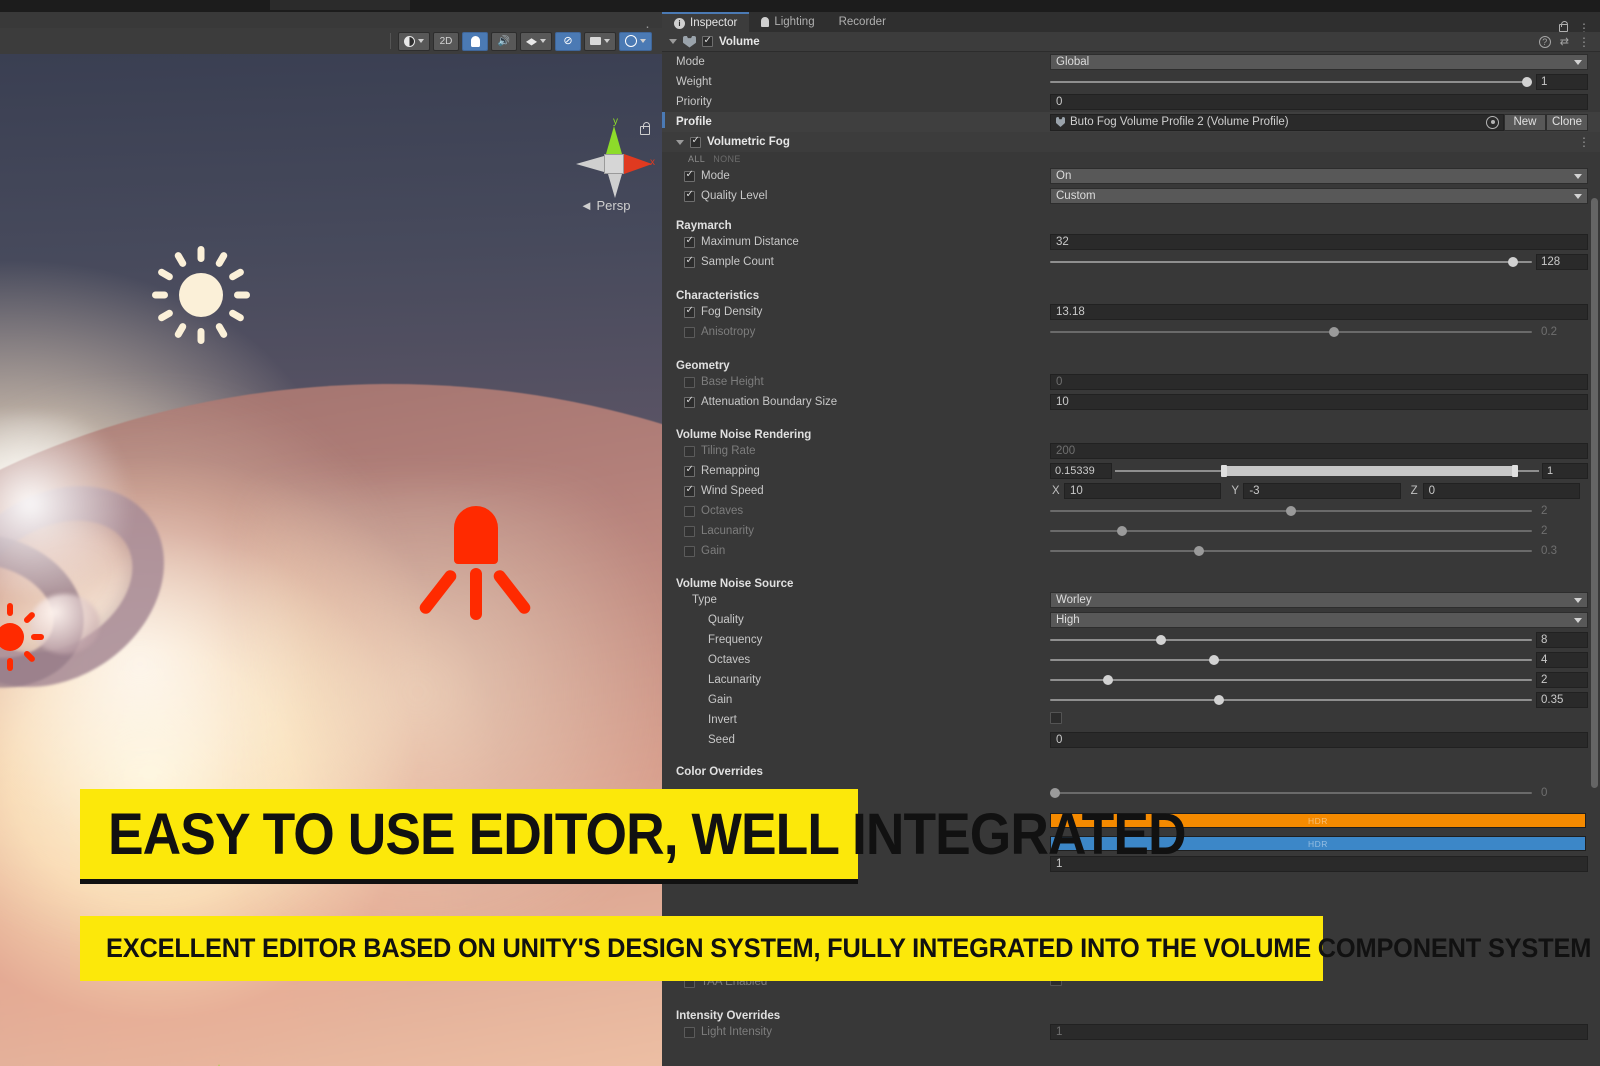  What do you see at coordinates (1562, 793) in the screenshot?
I see `color-override-value: 0` at bounding box center [1562, 793].